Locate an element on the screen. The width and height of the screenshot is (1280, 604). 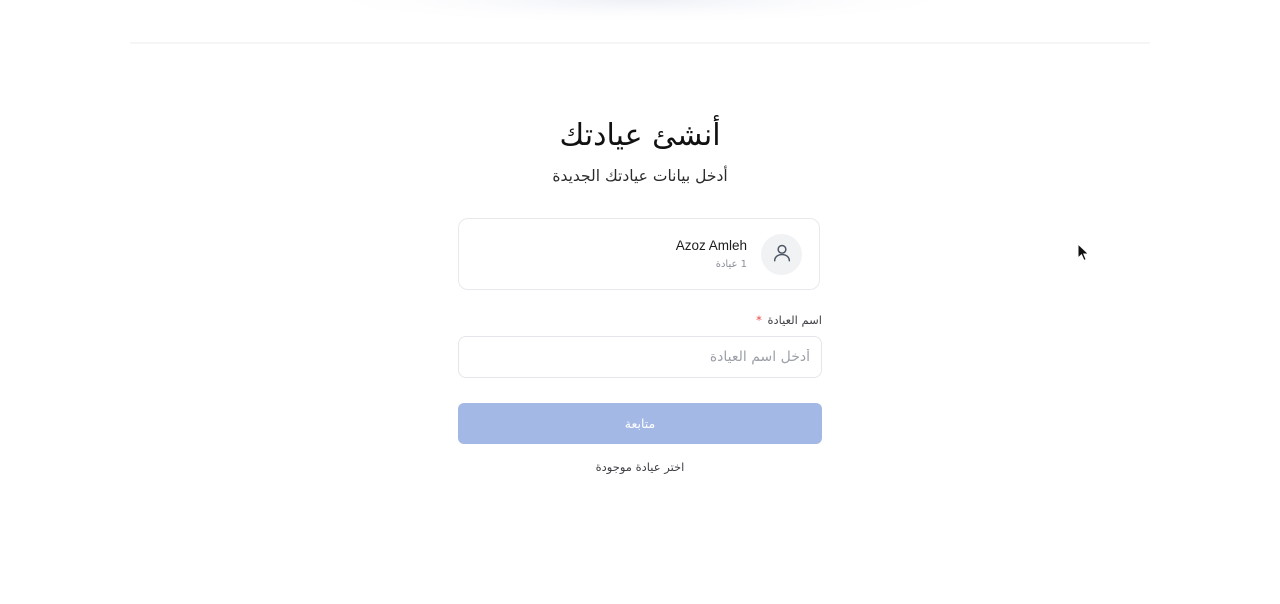
decorative-grid-background is located at coordinates (640, 30).